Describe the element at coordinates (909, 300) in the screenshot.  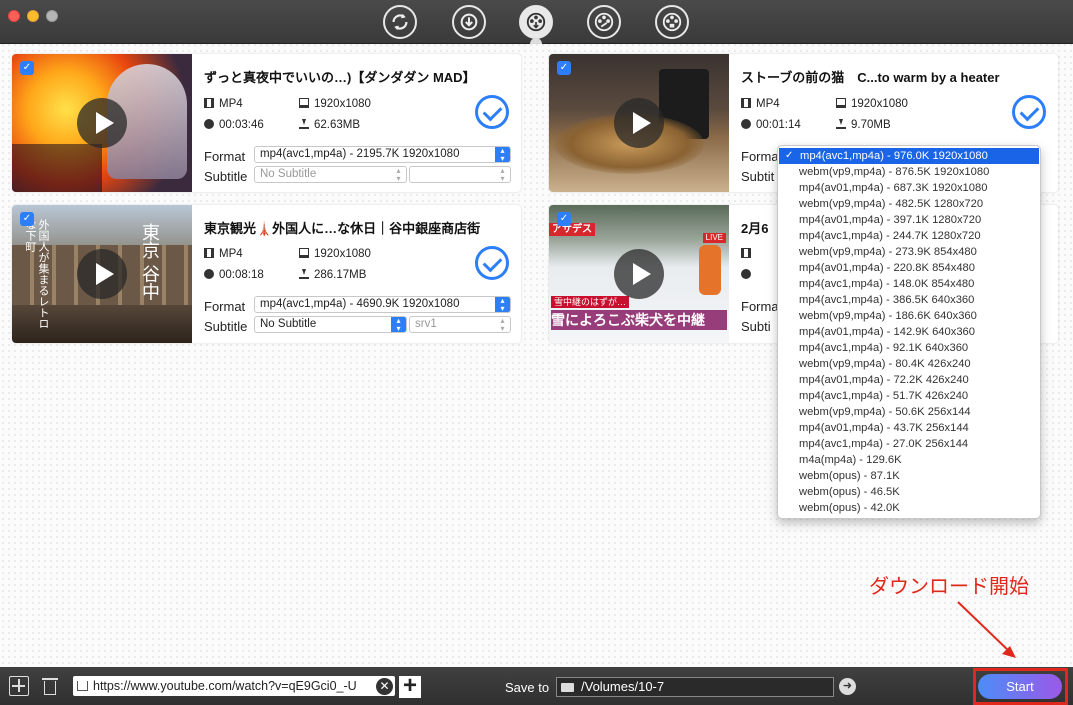
I see `format-option: mp4(avc1,mp4a) - 386.5K 640x360` at that location.